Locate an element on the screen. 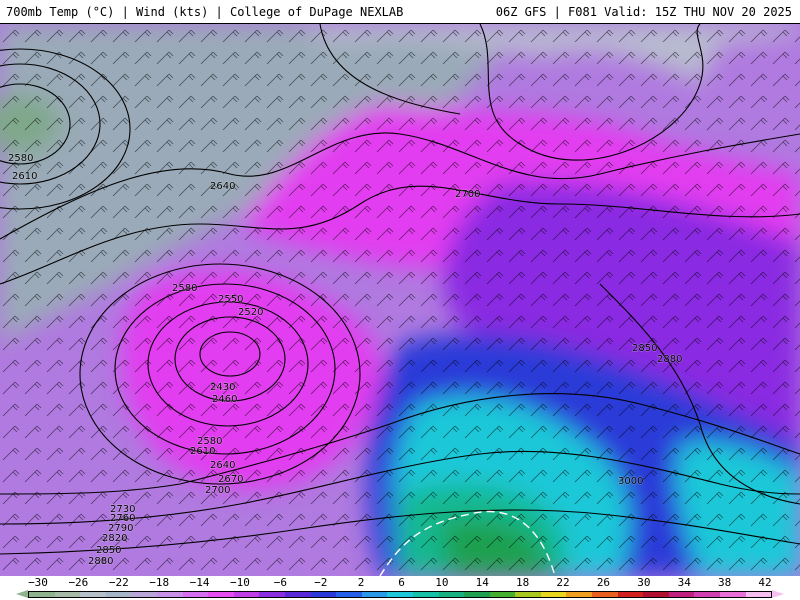 The height and width of the screenshot is (600, 800). scale-tick-label: −26 is located at coordinates (78, 582).